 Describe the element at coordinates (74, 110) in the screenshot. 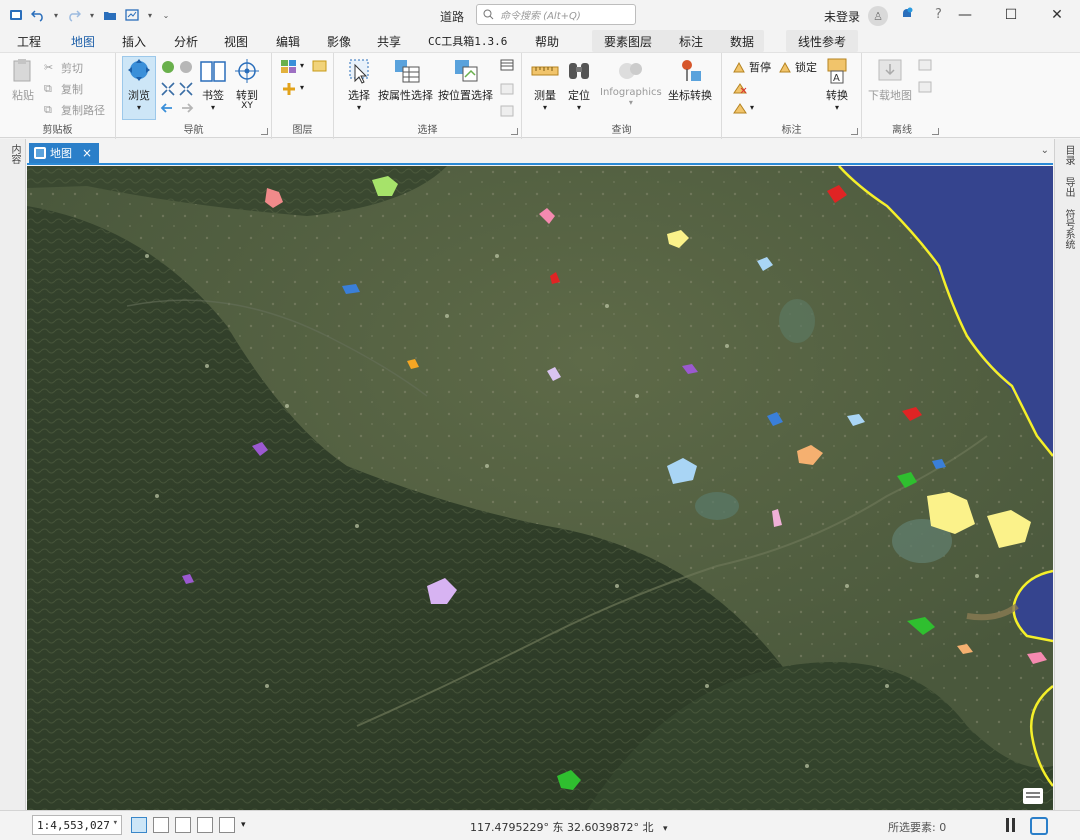

I see `copy-path-button: ⧉ 复制路径` at that location.